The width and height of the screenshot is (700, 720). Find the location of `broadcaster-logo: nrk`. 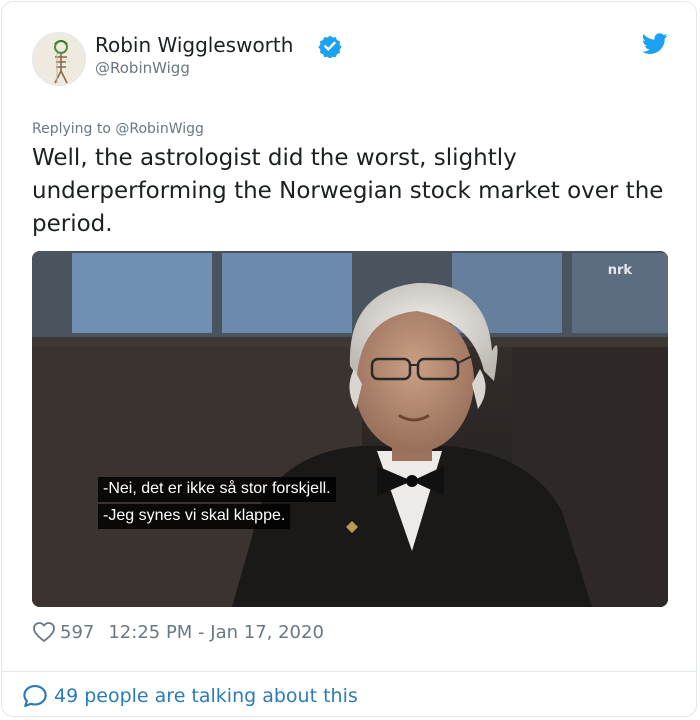

broadcaster-logo: nrk is located at coordinates (619, 270).